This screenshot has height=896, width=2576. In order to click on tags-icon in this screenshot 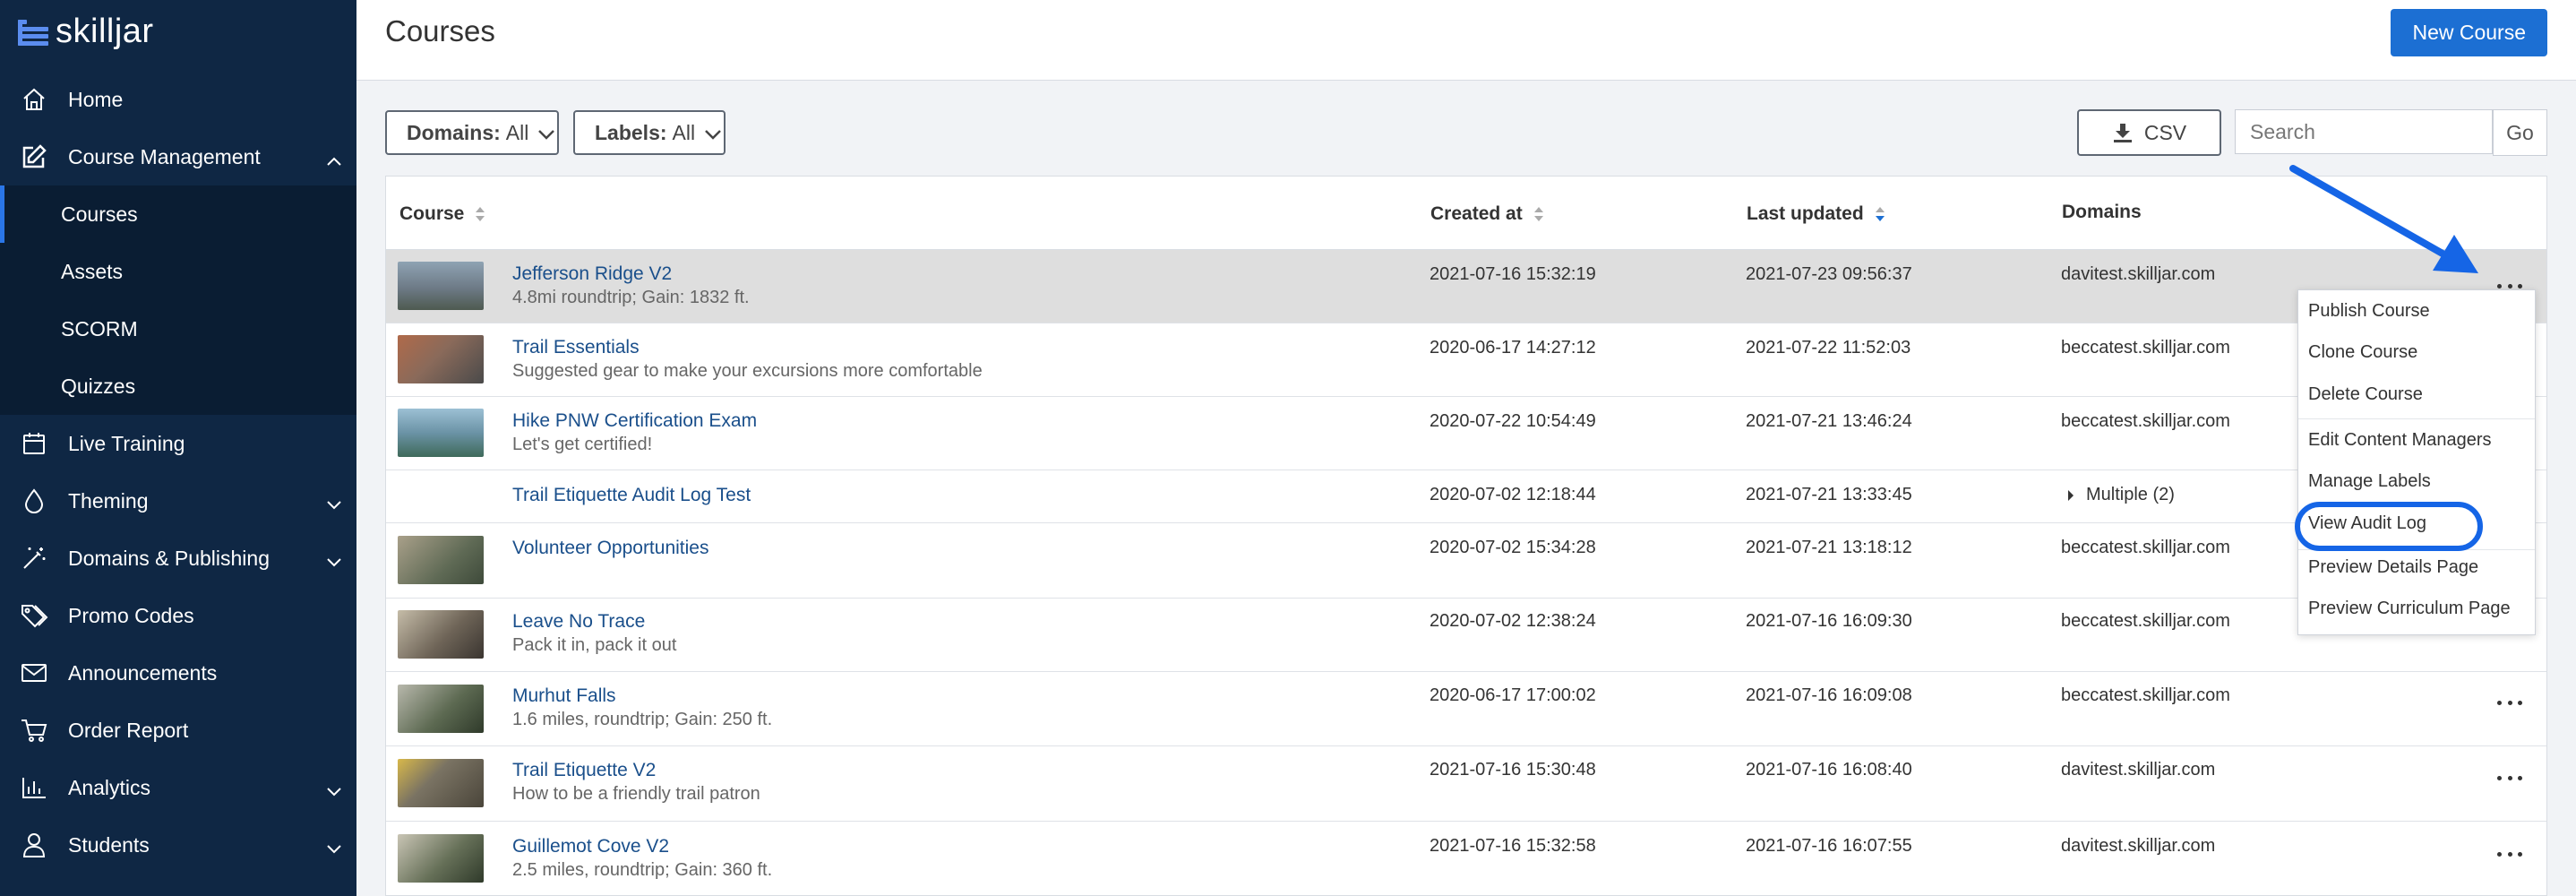, I will do `click(34, 615)`.